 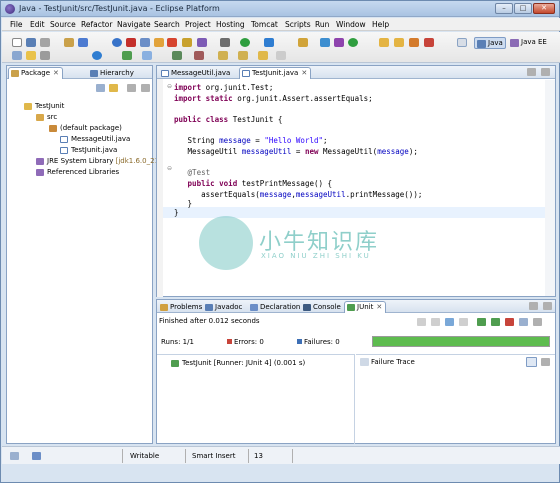 What do you see at coordinates (97, 55) in the screenshot?
I see `globe-icon` at bounding box center [97, 55].